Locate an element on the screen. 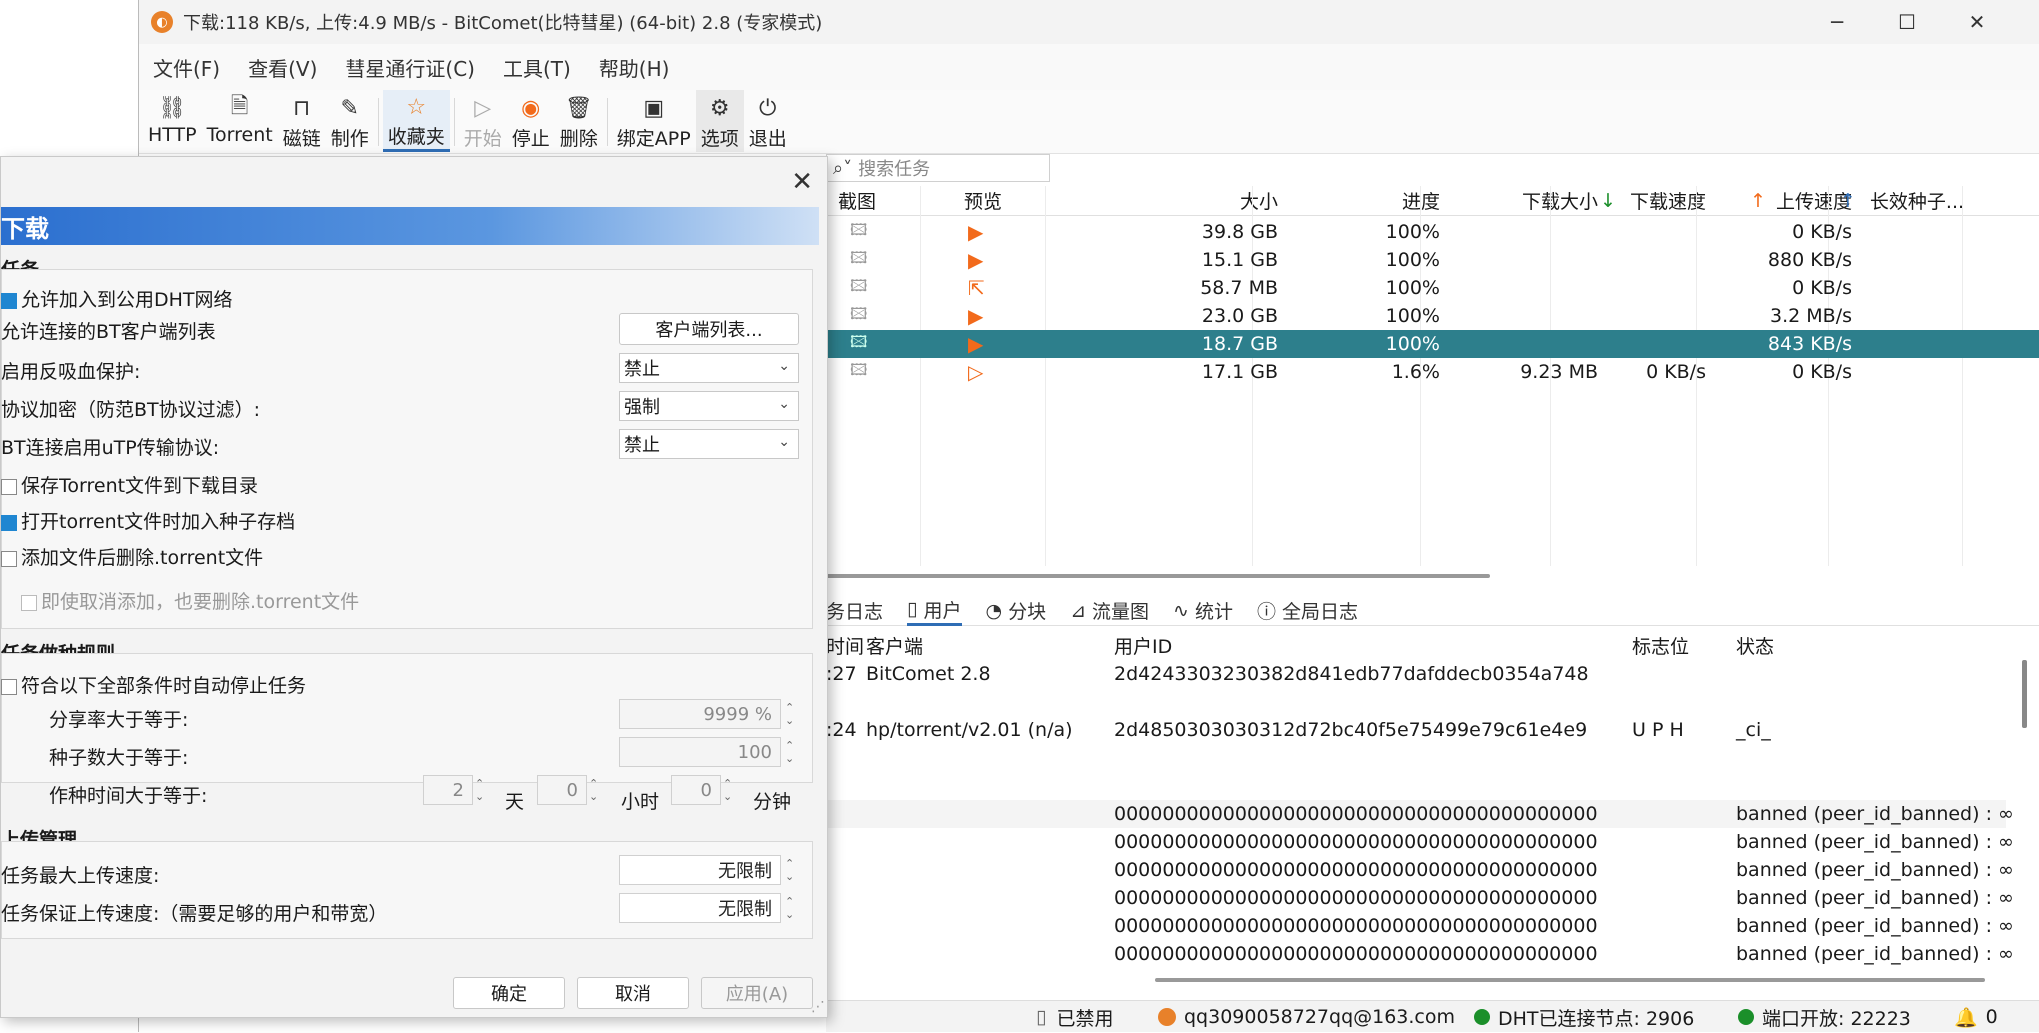 This screenshot has height=1033, width=2039. tab-global-log: ⓘ 全局日志 is located at coordinates (1307, 610).